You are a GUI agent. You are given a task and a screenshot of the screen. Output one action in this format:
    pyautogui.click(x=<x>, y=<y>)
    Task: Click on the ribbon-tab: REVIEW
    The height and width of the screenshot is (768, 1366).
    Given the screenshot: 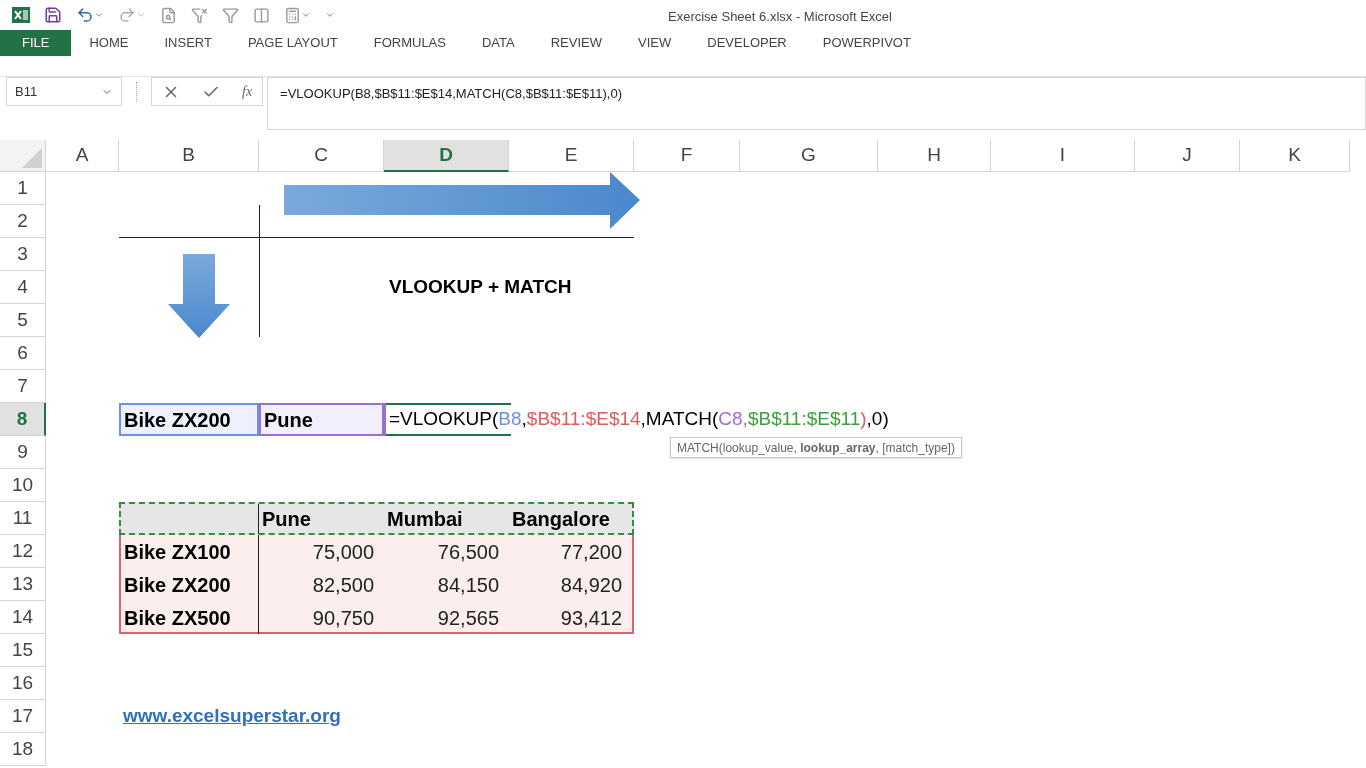 What is the action you would take?
    pyautogui.click(x=576, y=43)
    